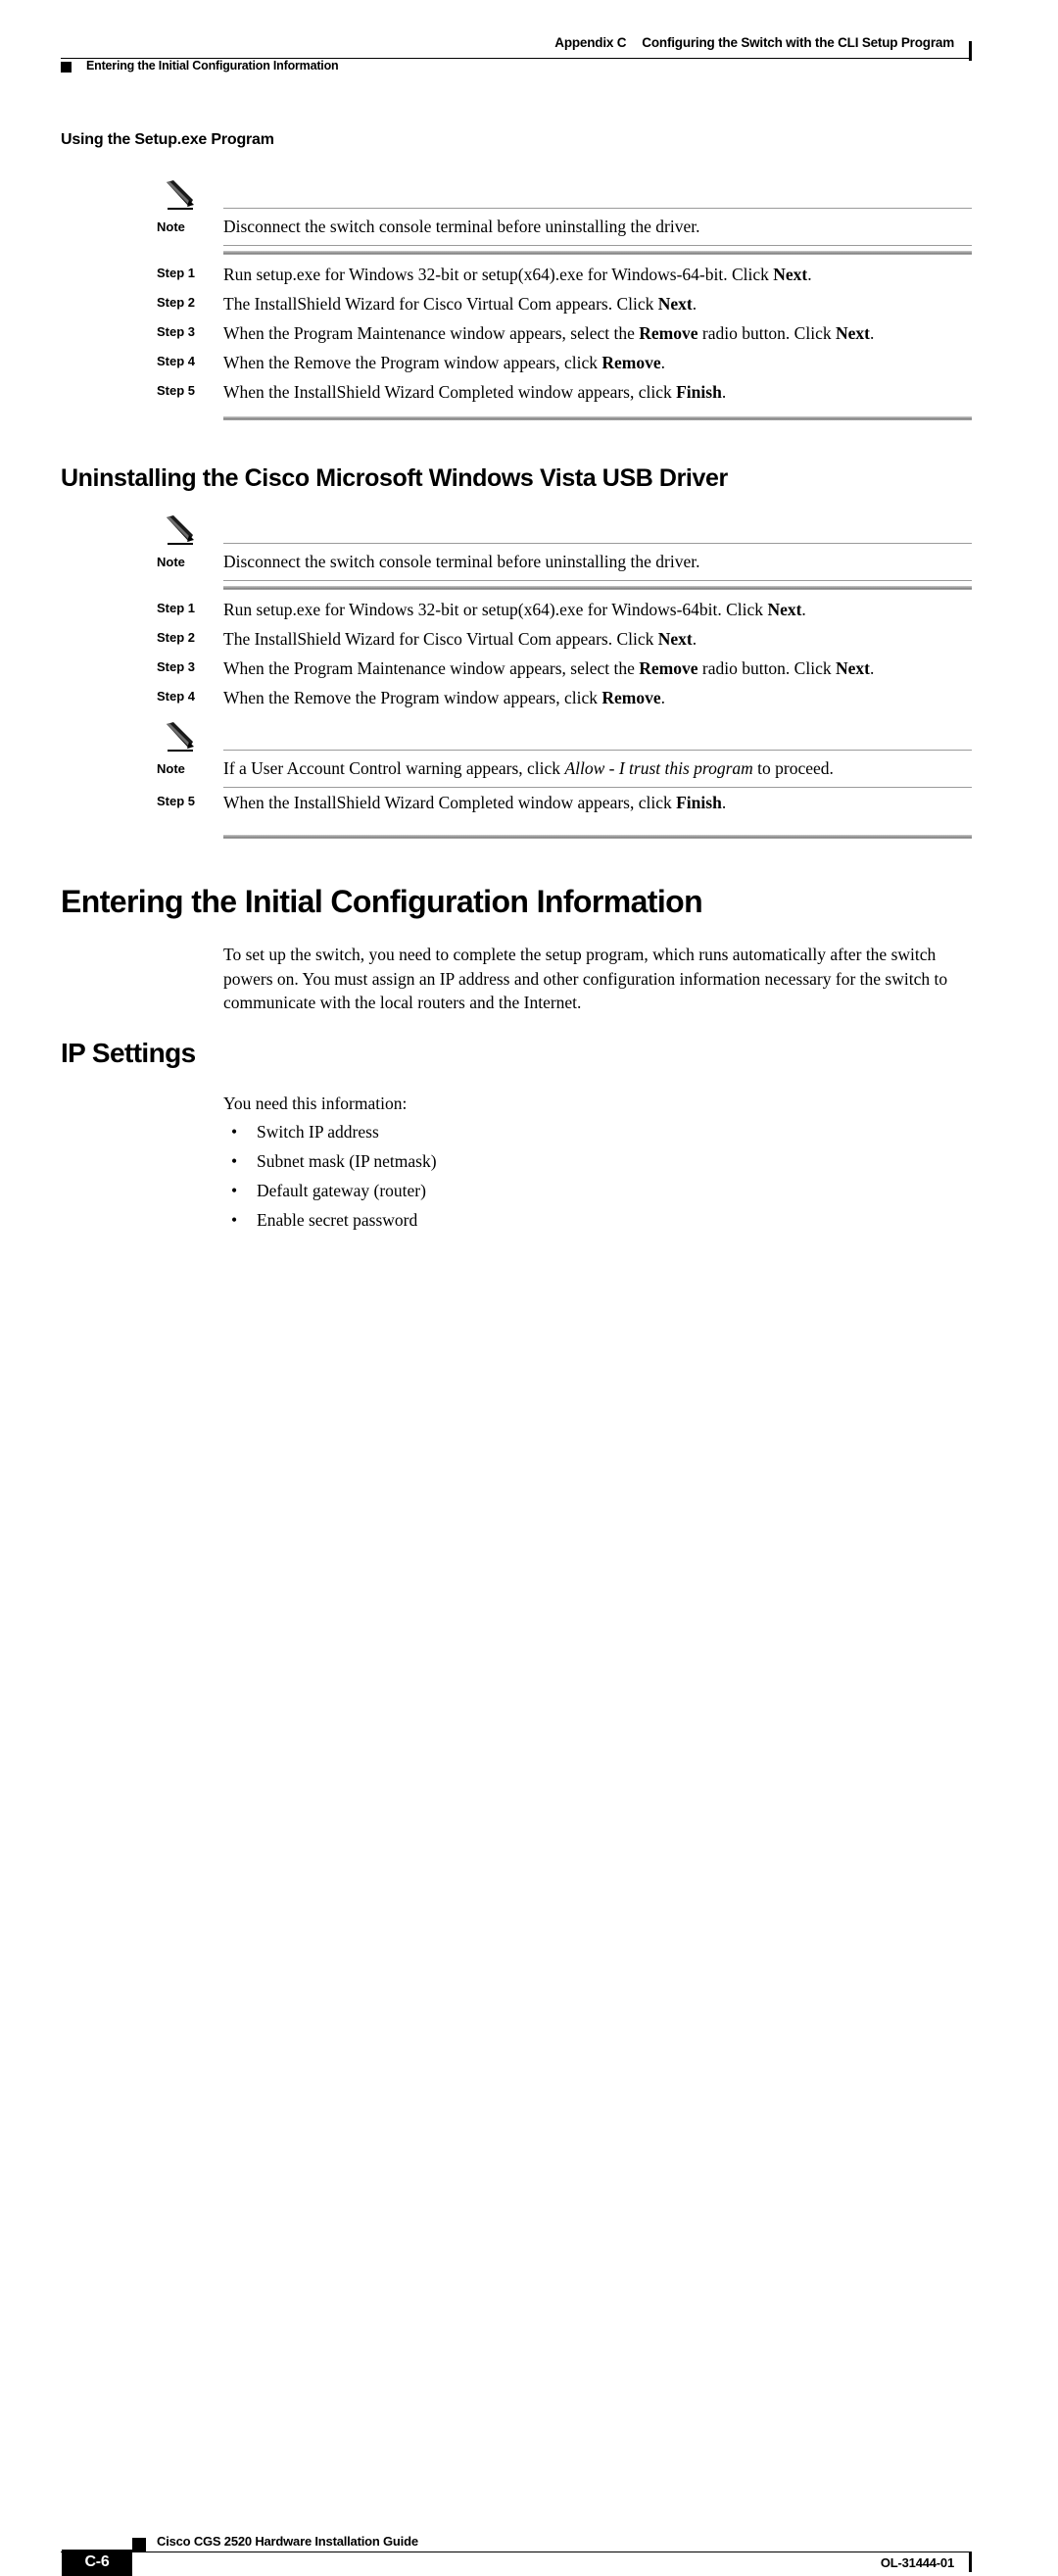 This screenshot has width=1058, height=2576. I want to click on note-italic-emphasis: Allow - I trust this program, so click(658, 768).